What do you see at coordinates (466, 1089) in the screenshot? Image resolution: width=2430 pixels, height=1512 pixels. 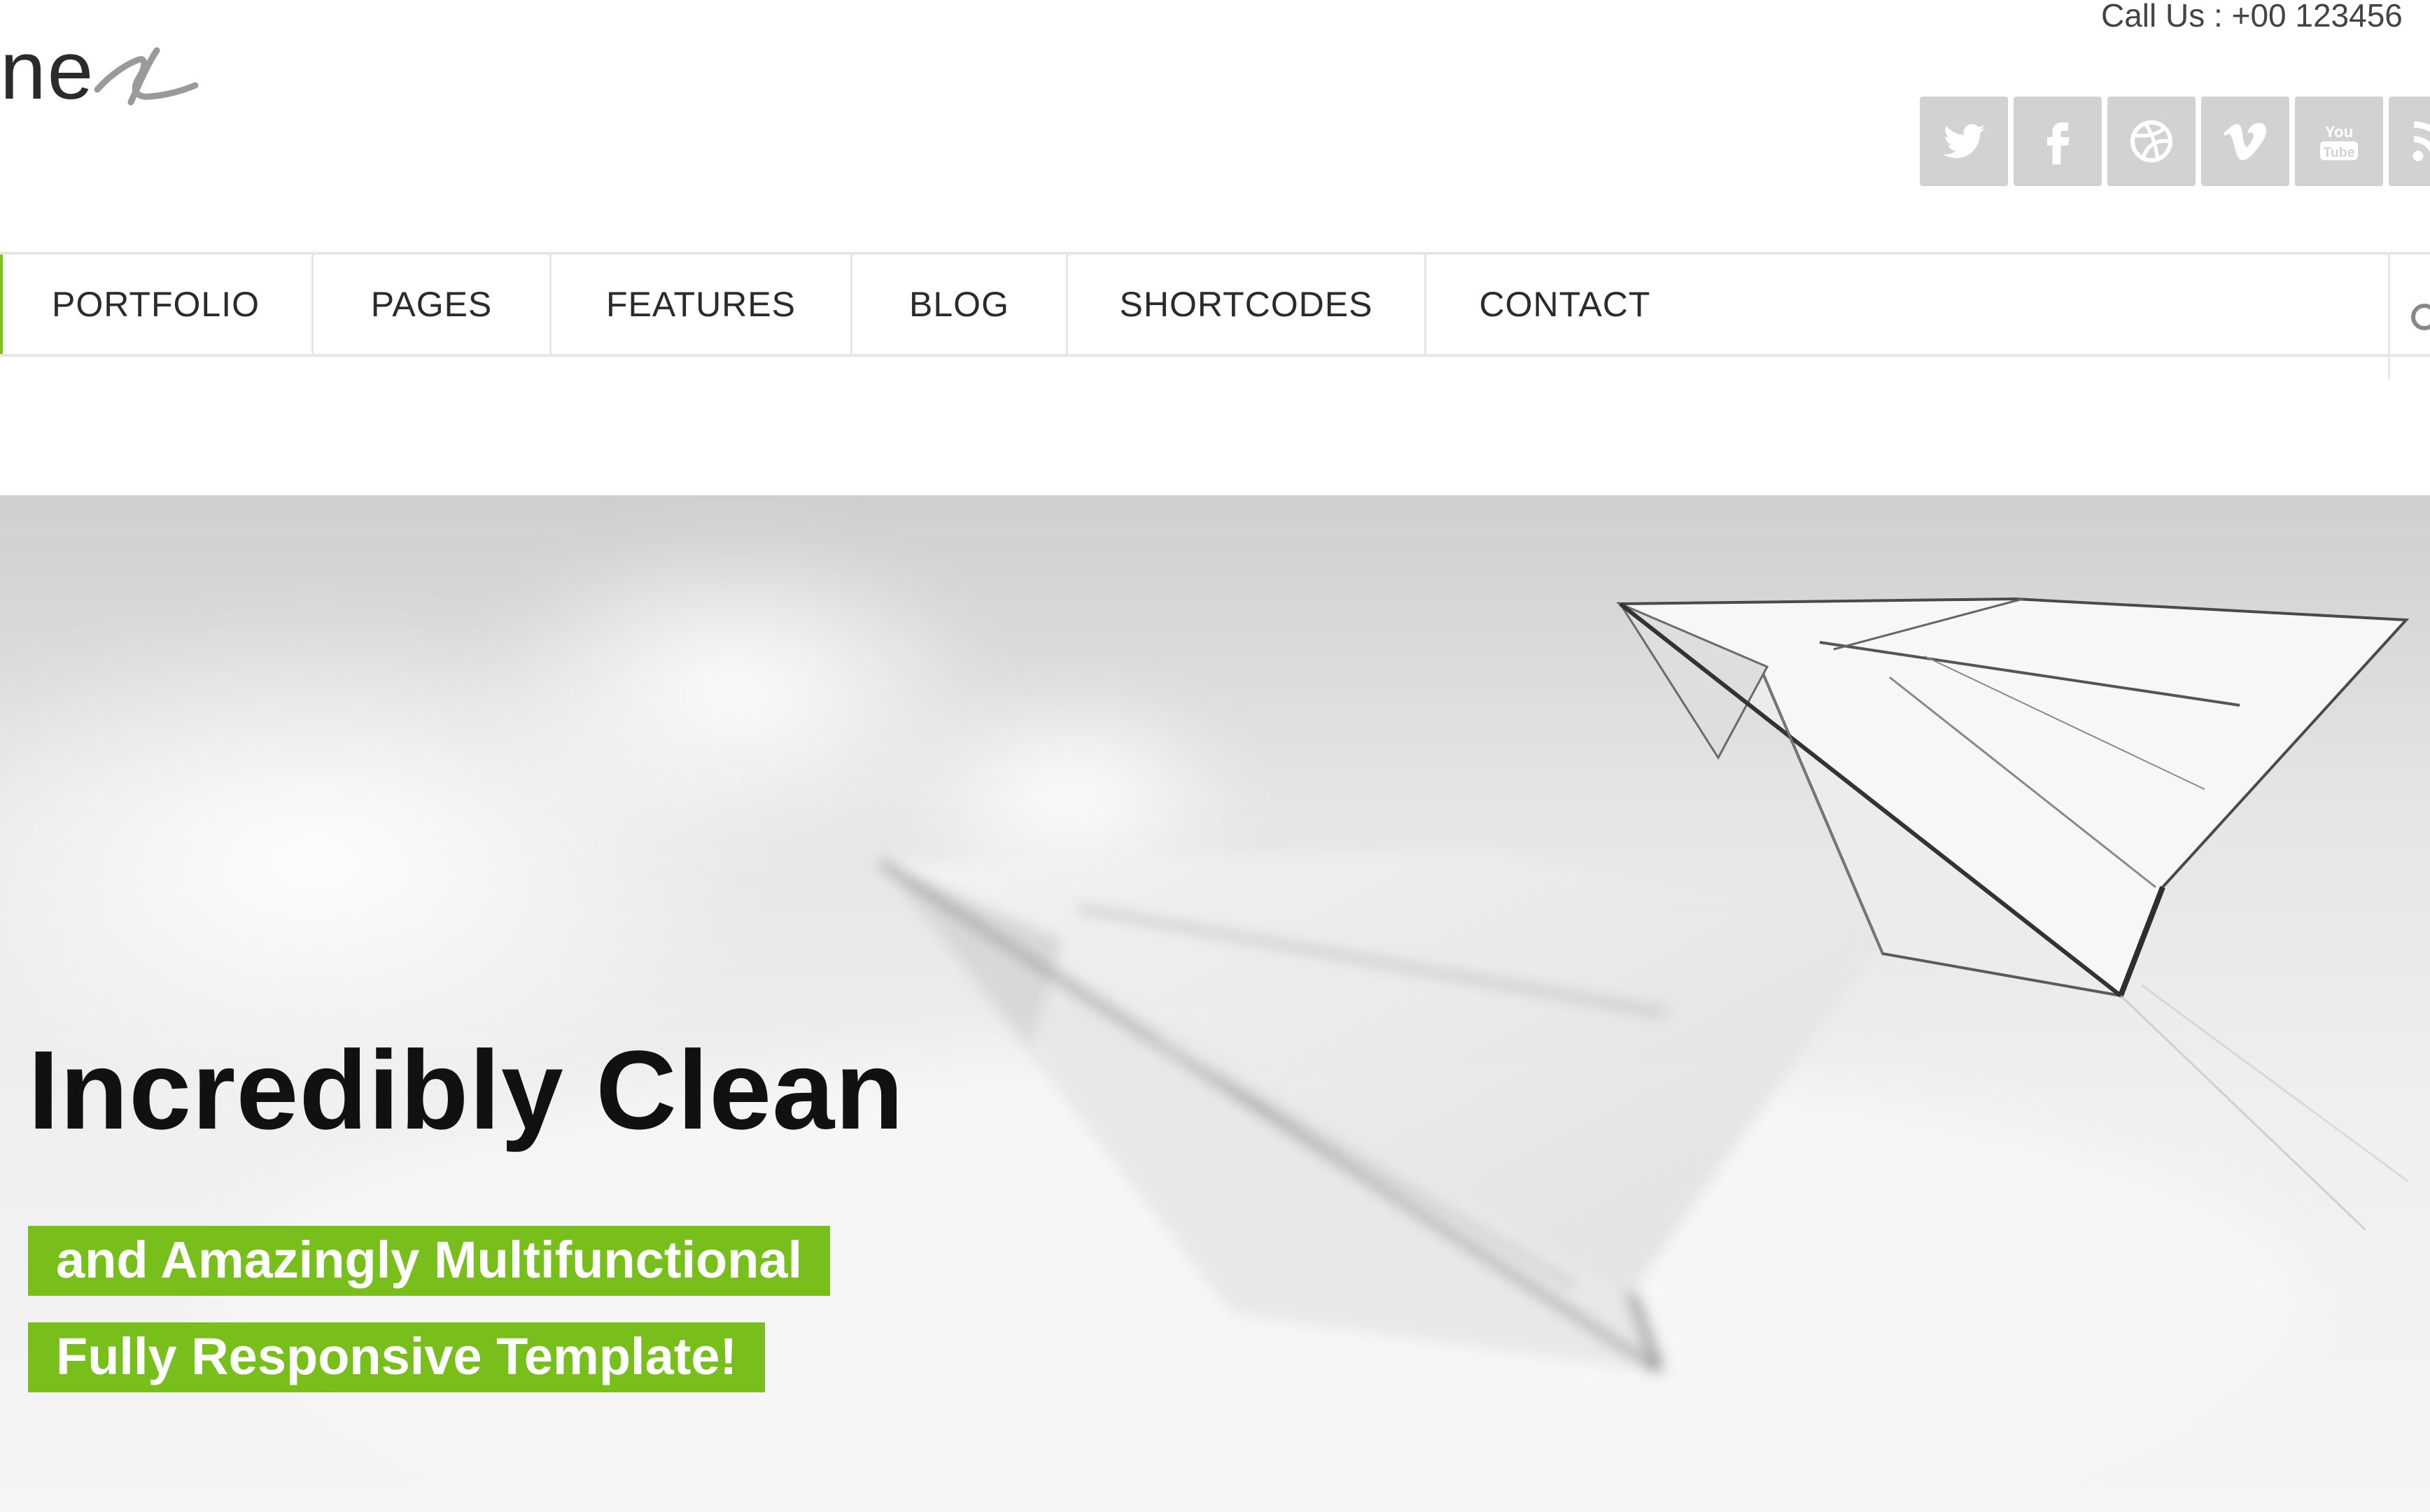 I see `hero-title: Incredibly Clean` at bounding box center [466, 1089].